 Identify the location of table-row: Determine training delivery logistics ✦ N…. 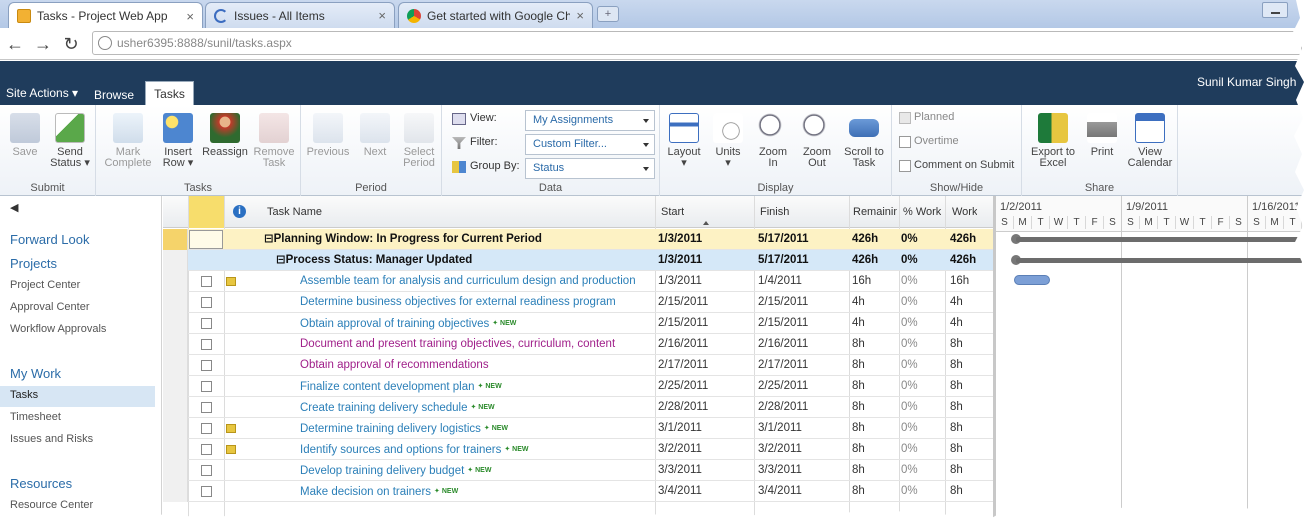
(578, 428).